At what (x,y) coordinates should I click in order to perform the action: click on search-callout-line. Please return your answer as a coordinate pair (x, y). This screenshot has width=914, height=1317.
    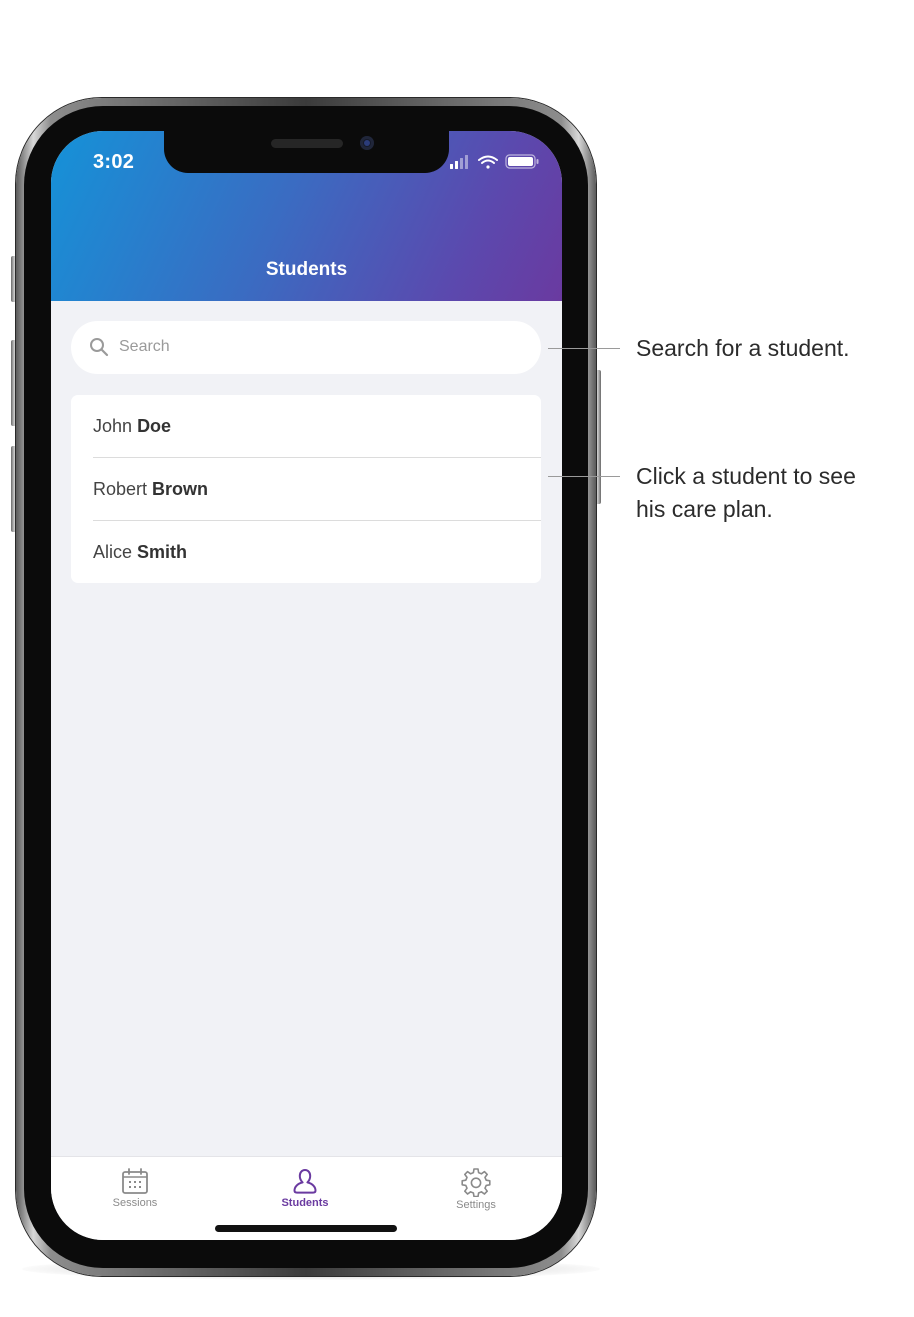
    Looking at the image, I should click on (584, 348).